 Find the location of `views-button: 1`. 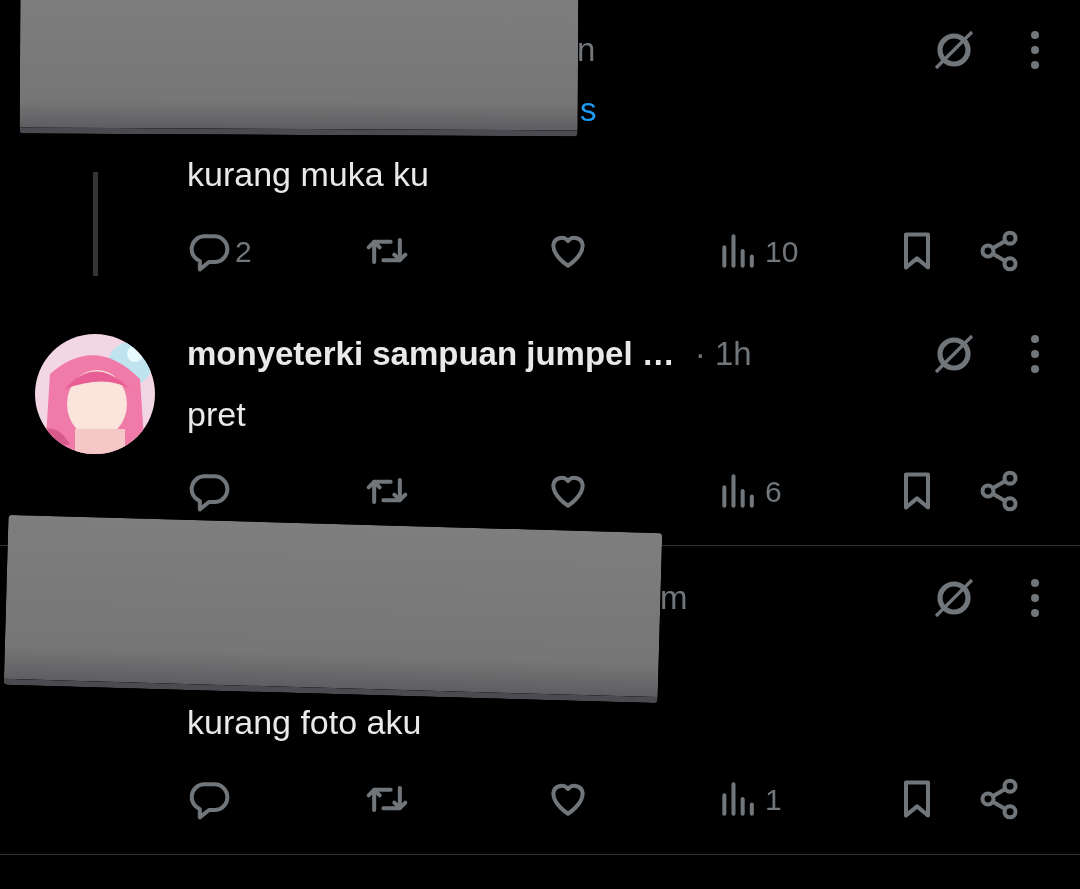

views-button: 1 is located at coordinates (749, 799).